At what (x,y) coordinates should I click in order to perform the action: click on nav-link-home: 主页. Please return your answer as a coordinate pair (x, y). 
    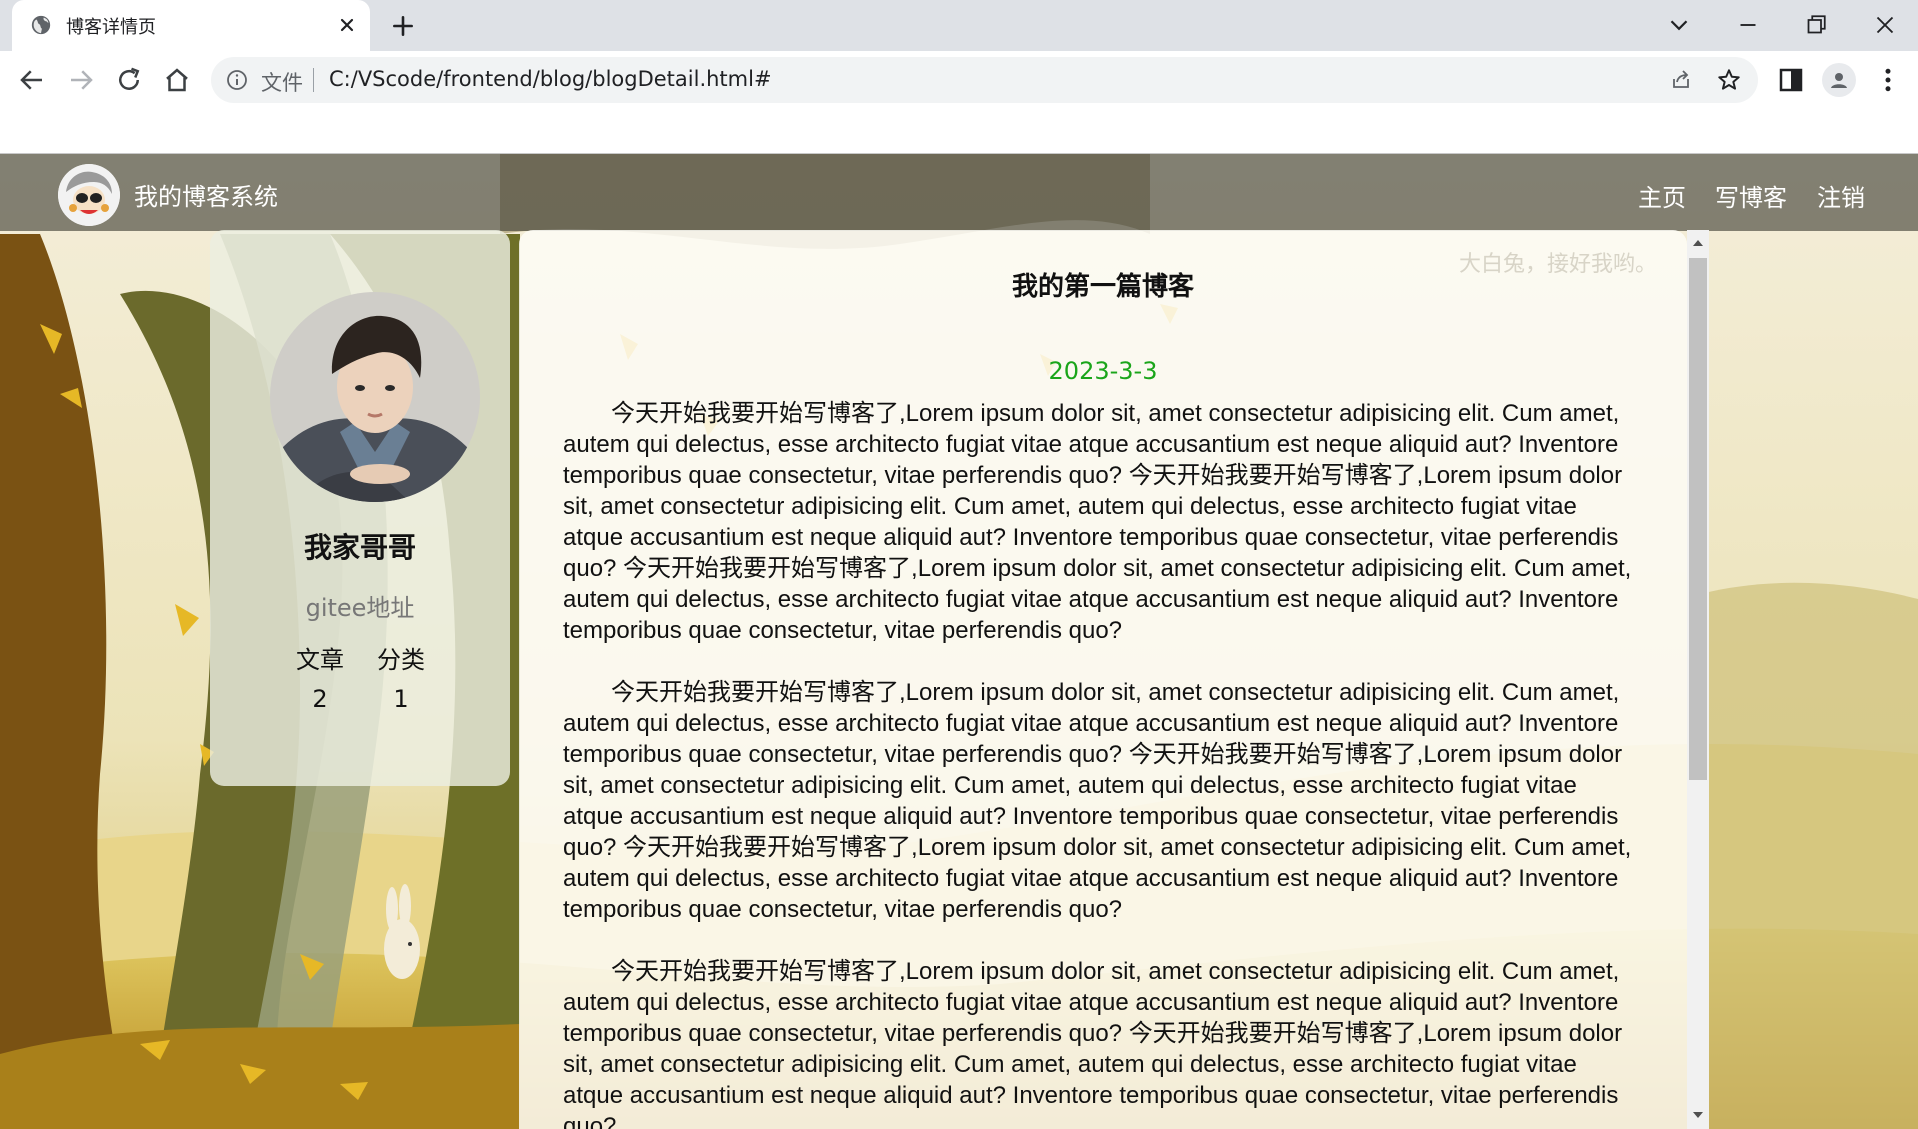
    Looking at the image, I should click on (1662, 195).